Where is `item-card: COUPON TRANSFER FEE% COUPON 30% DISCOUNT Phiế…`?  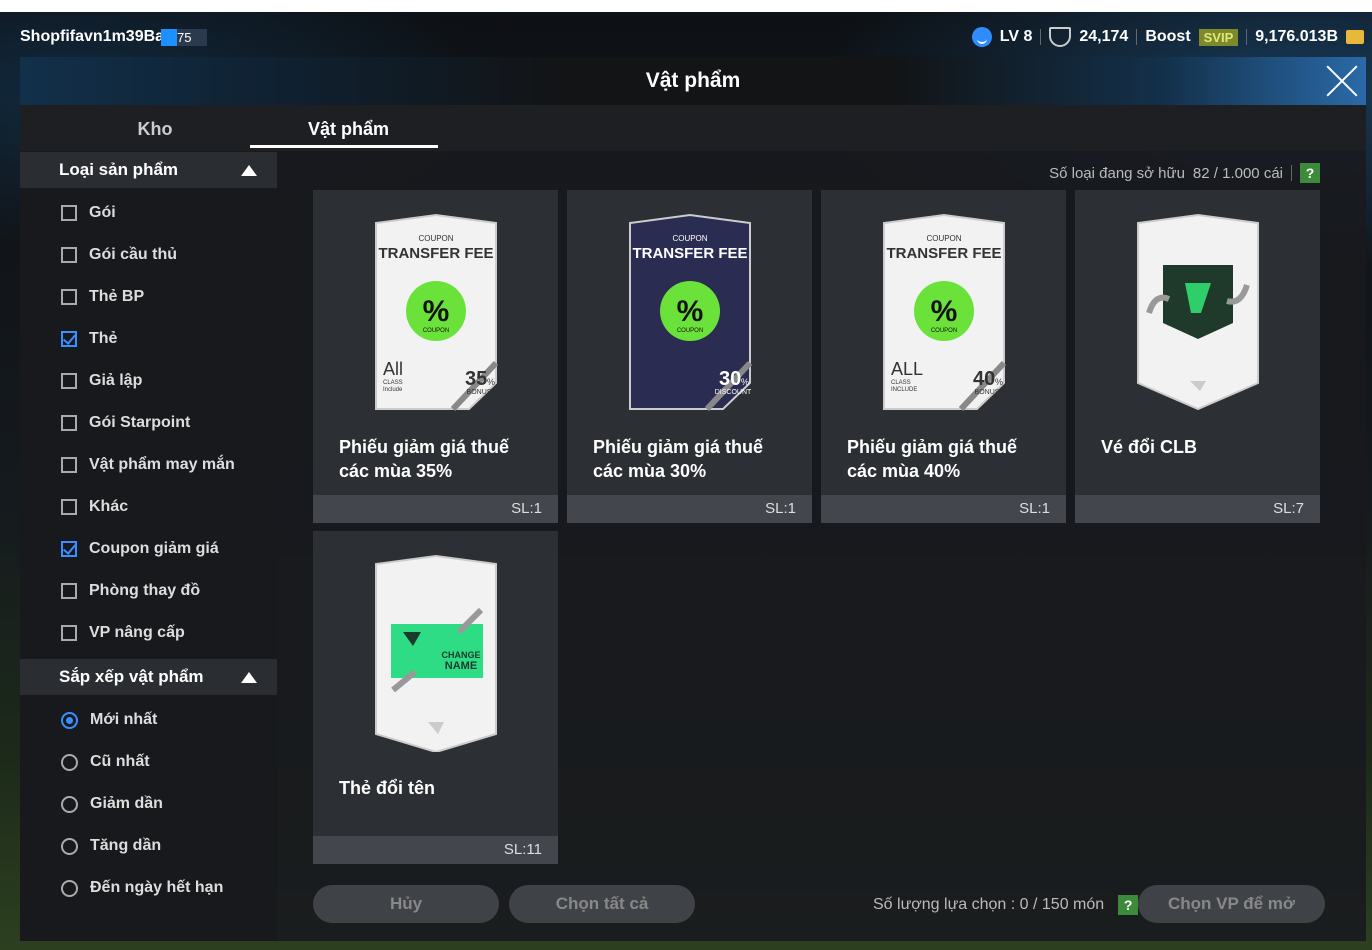
item-card: COUPON TRANSFER FEE% COUPON 30% DISCOUNT Phiế… is located at coordinates (689, 356).